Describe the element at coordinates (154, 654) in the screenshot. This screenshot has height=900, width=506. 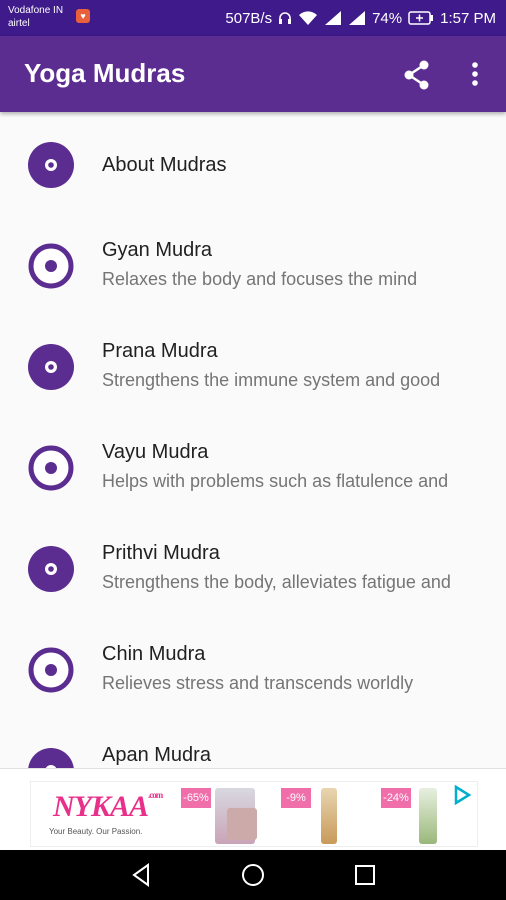
I see `list-item-title: Chin Mudra` at that location.